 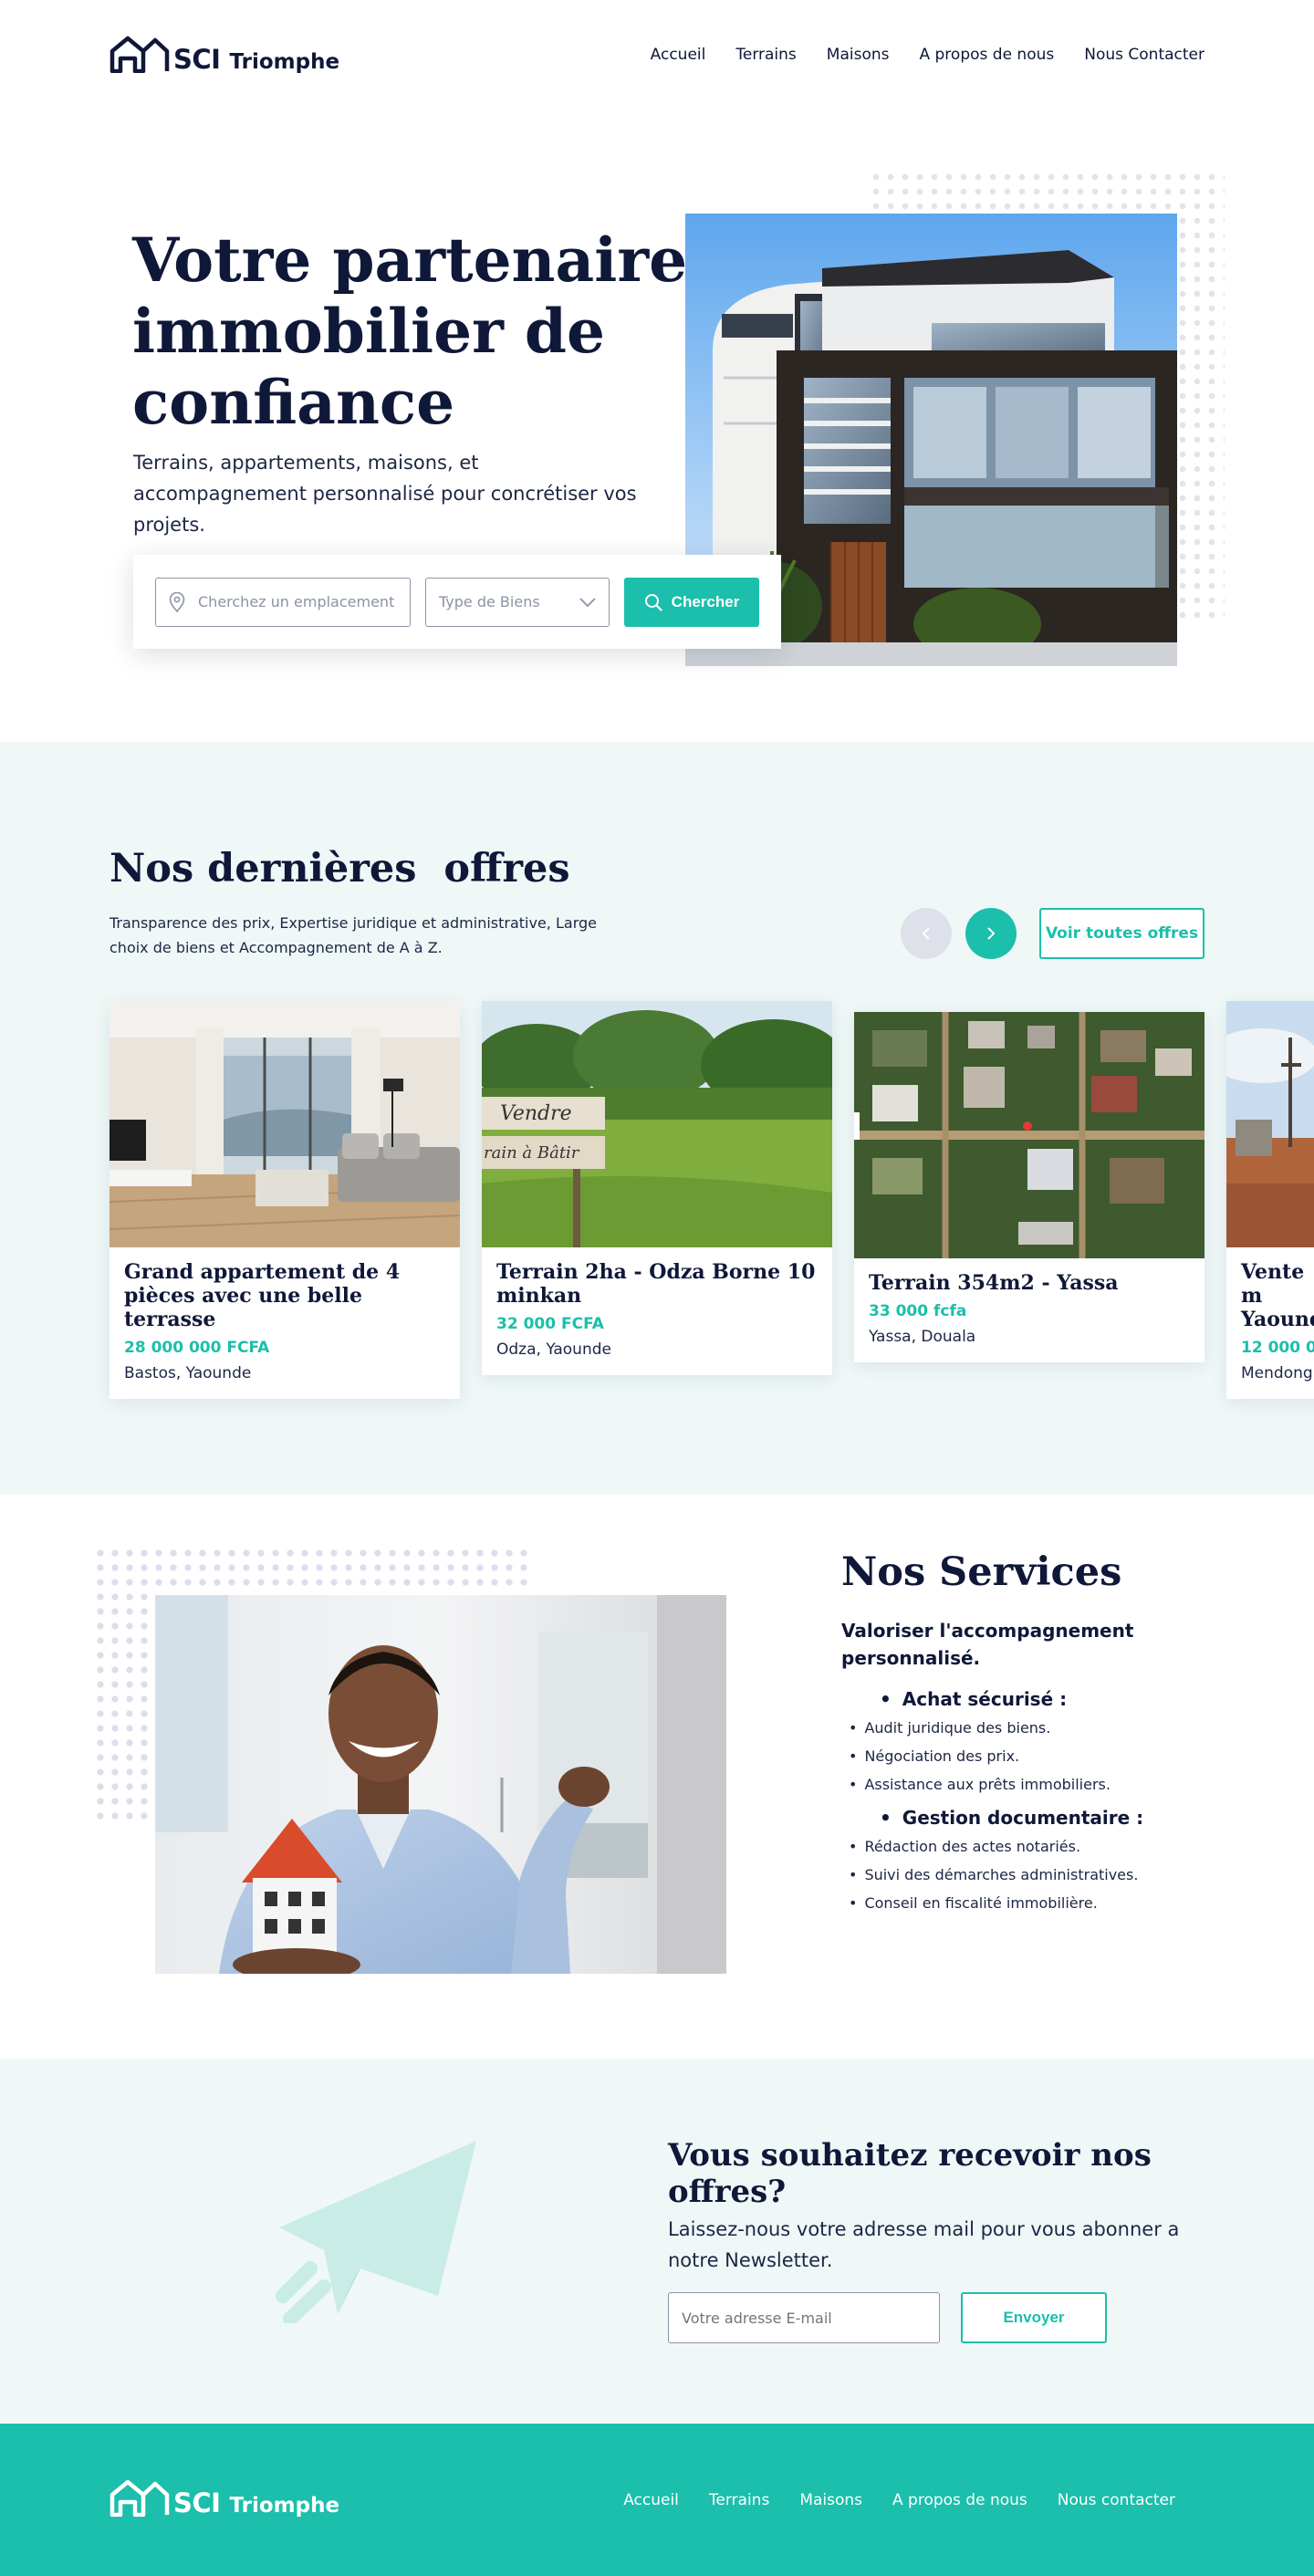 I want to click on search-button: Chercher, so click(x=691, y=602).